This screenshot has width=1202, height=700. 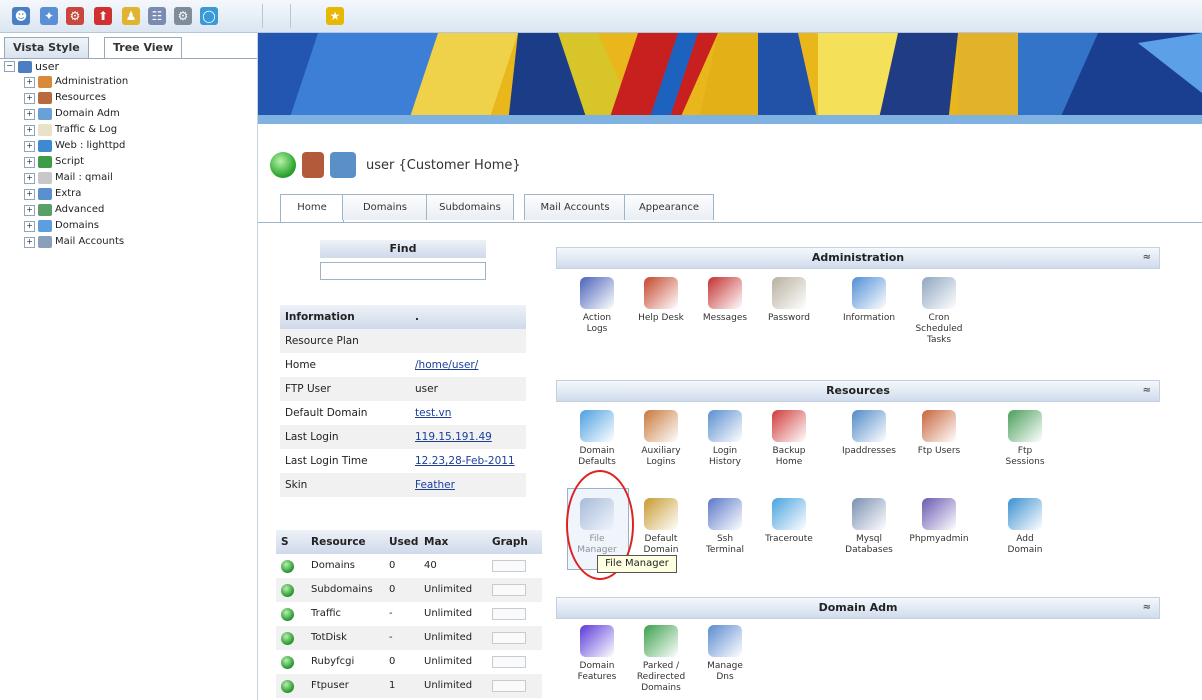 What do you see at coordinates (470, 437) in the screenshot?
I see `info-value: 119.15.191.49` at bounding box center [470, 437].